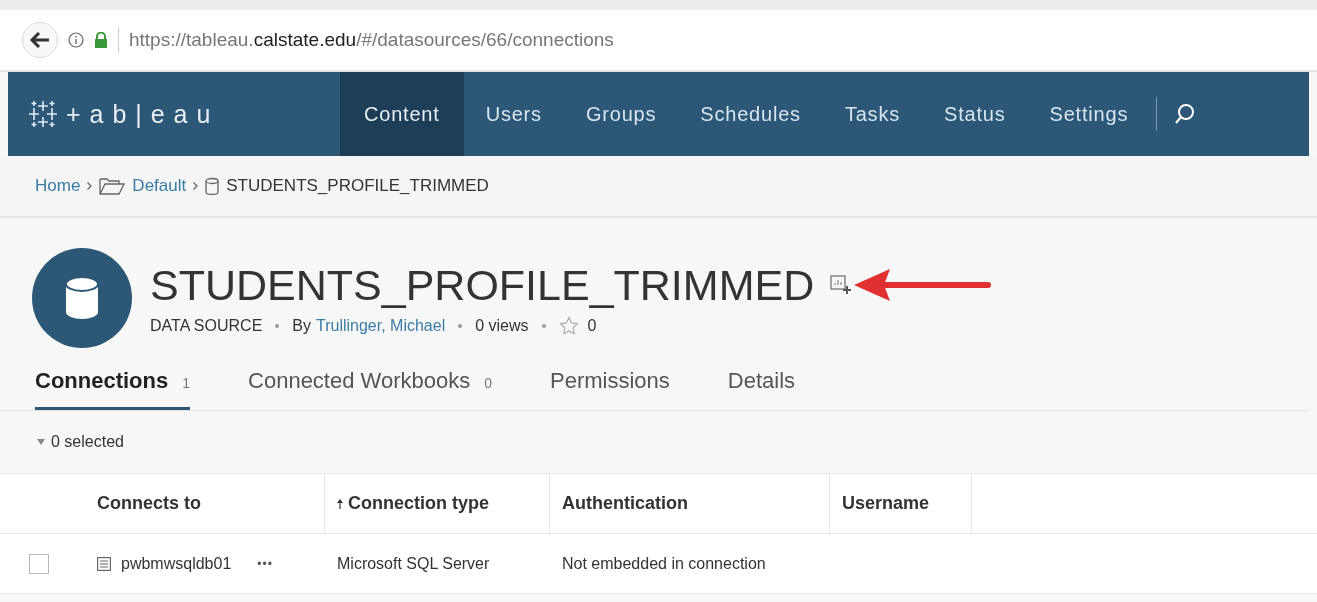 This screenshot has height=602, width=1317. I want to click on back-button, so click(40, 40).